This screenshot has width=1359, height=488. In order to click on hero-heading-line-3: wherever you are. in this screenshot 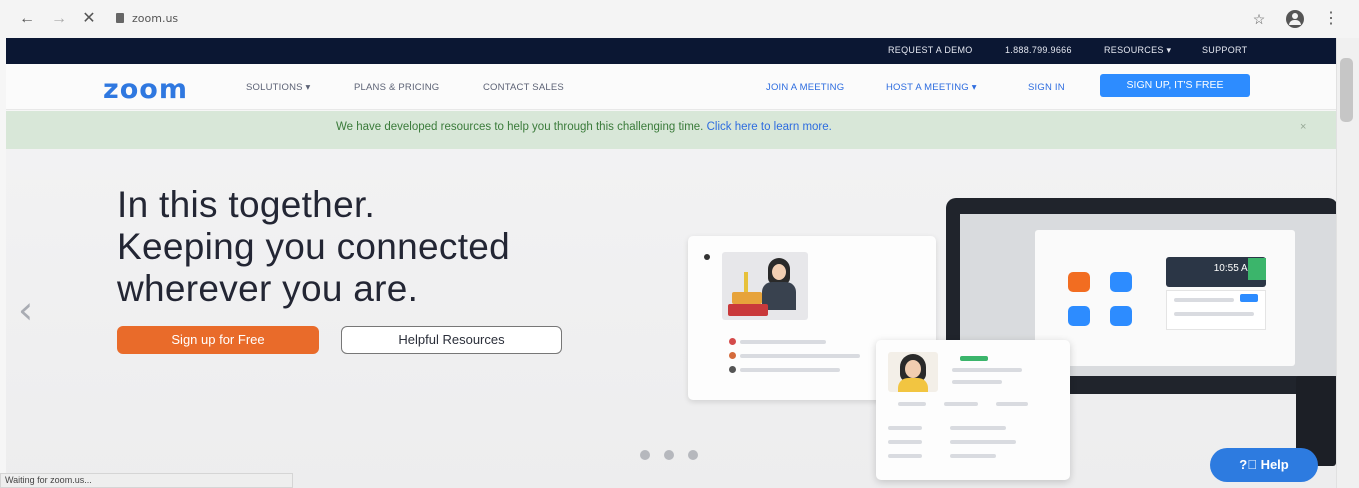, I will do `click(268, 288)`.